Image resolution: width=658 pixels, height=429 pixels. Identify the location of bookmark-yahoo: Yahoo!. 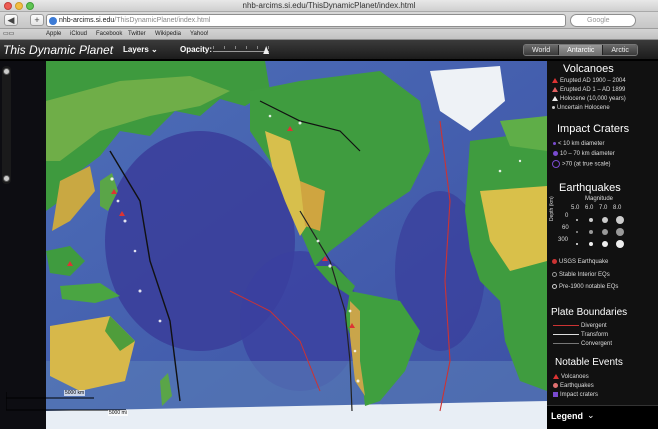
(199, 34).